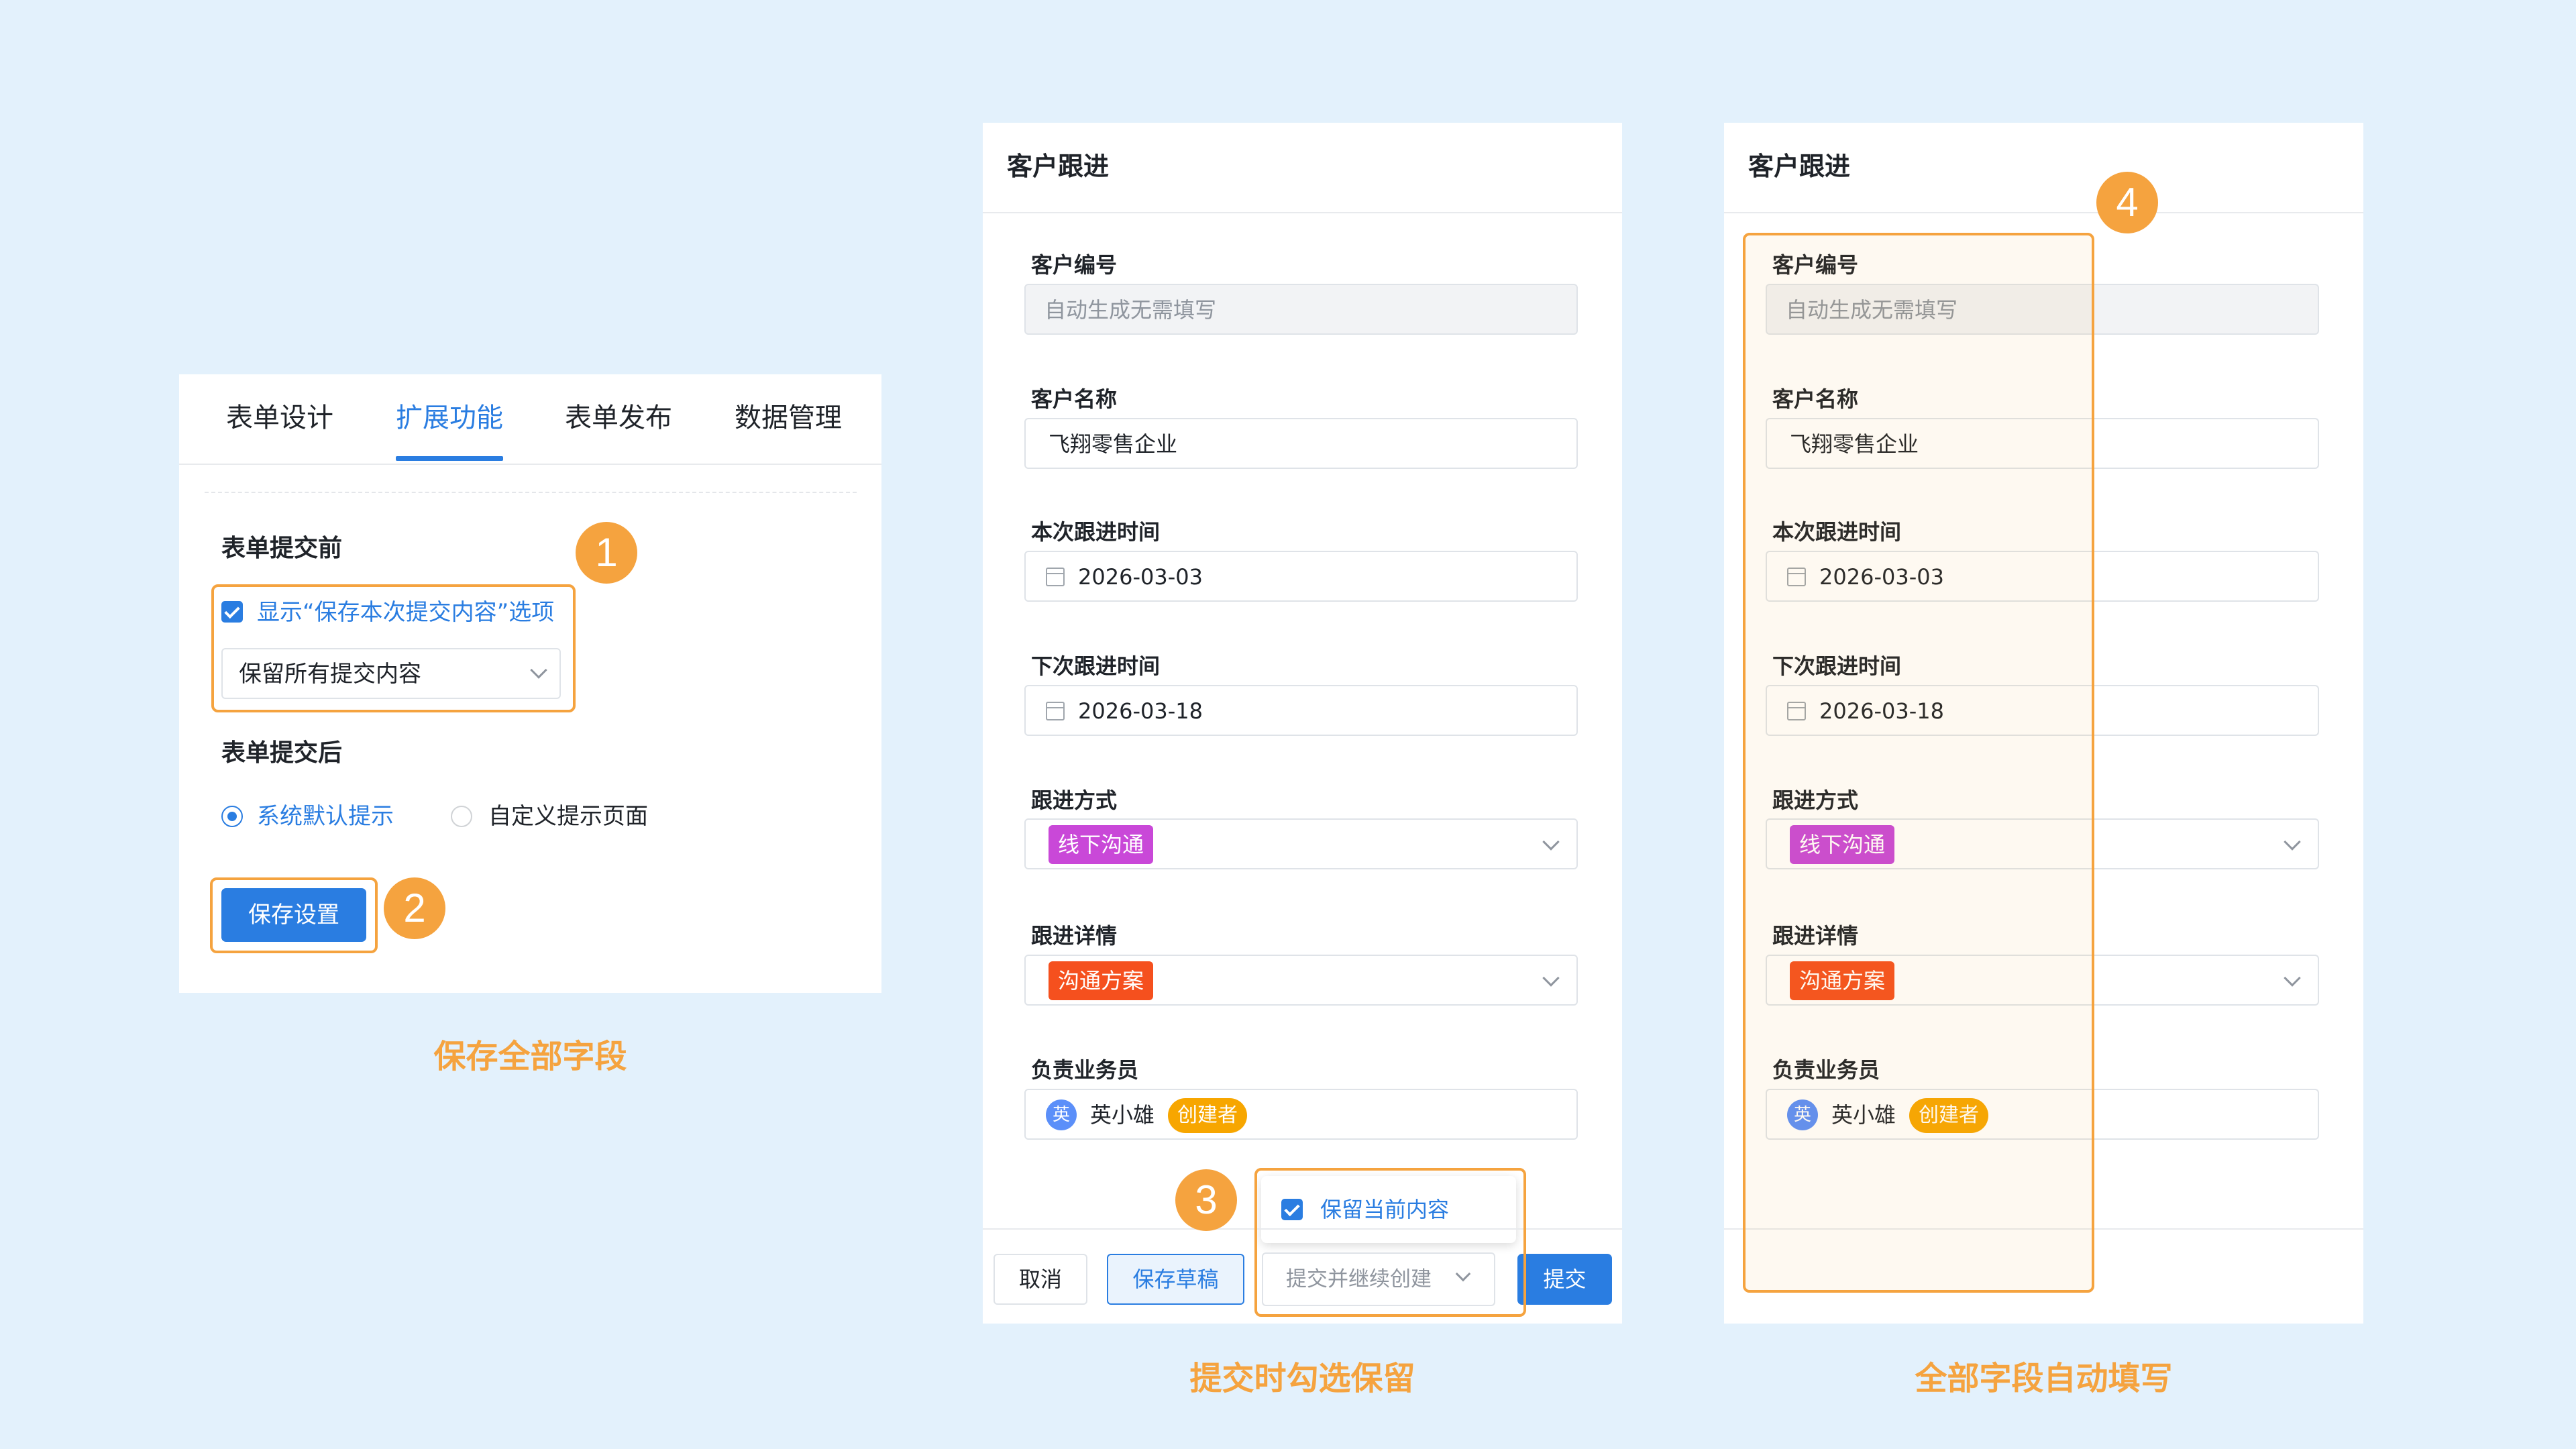  Describe the element at coordinates (449, 458) in the screenshot. I see `active-tab-indicator` at that location.